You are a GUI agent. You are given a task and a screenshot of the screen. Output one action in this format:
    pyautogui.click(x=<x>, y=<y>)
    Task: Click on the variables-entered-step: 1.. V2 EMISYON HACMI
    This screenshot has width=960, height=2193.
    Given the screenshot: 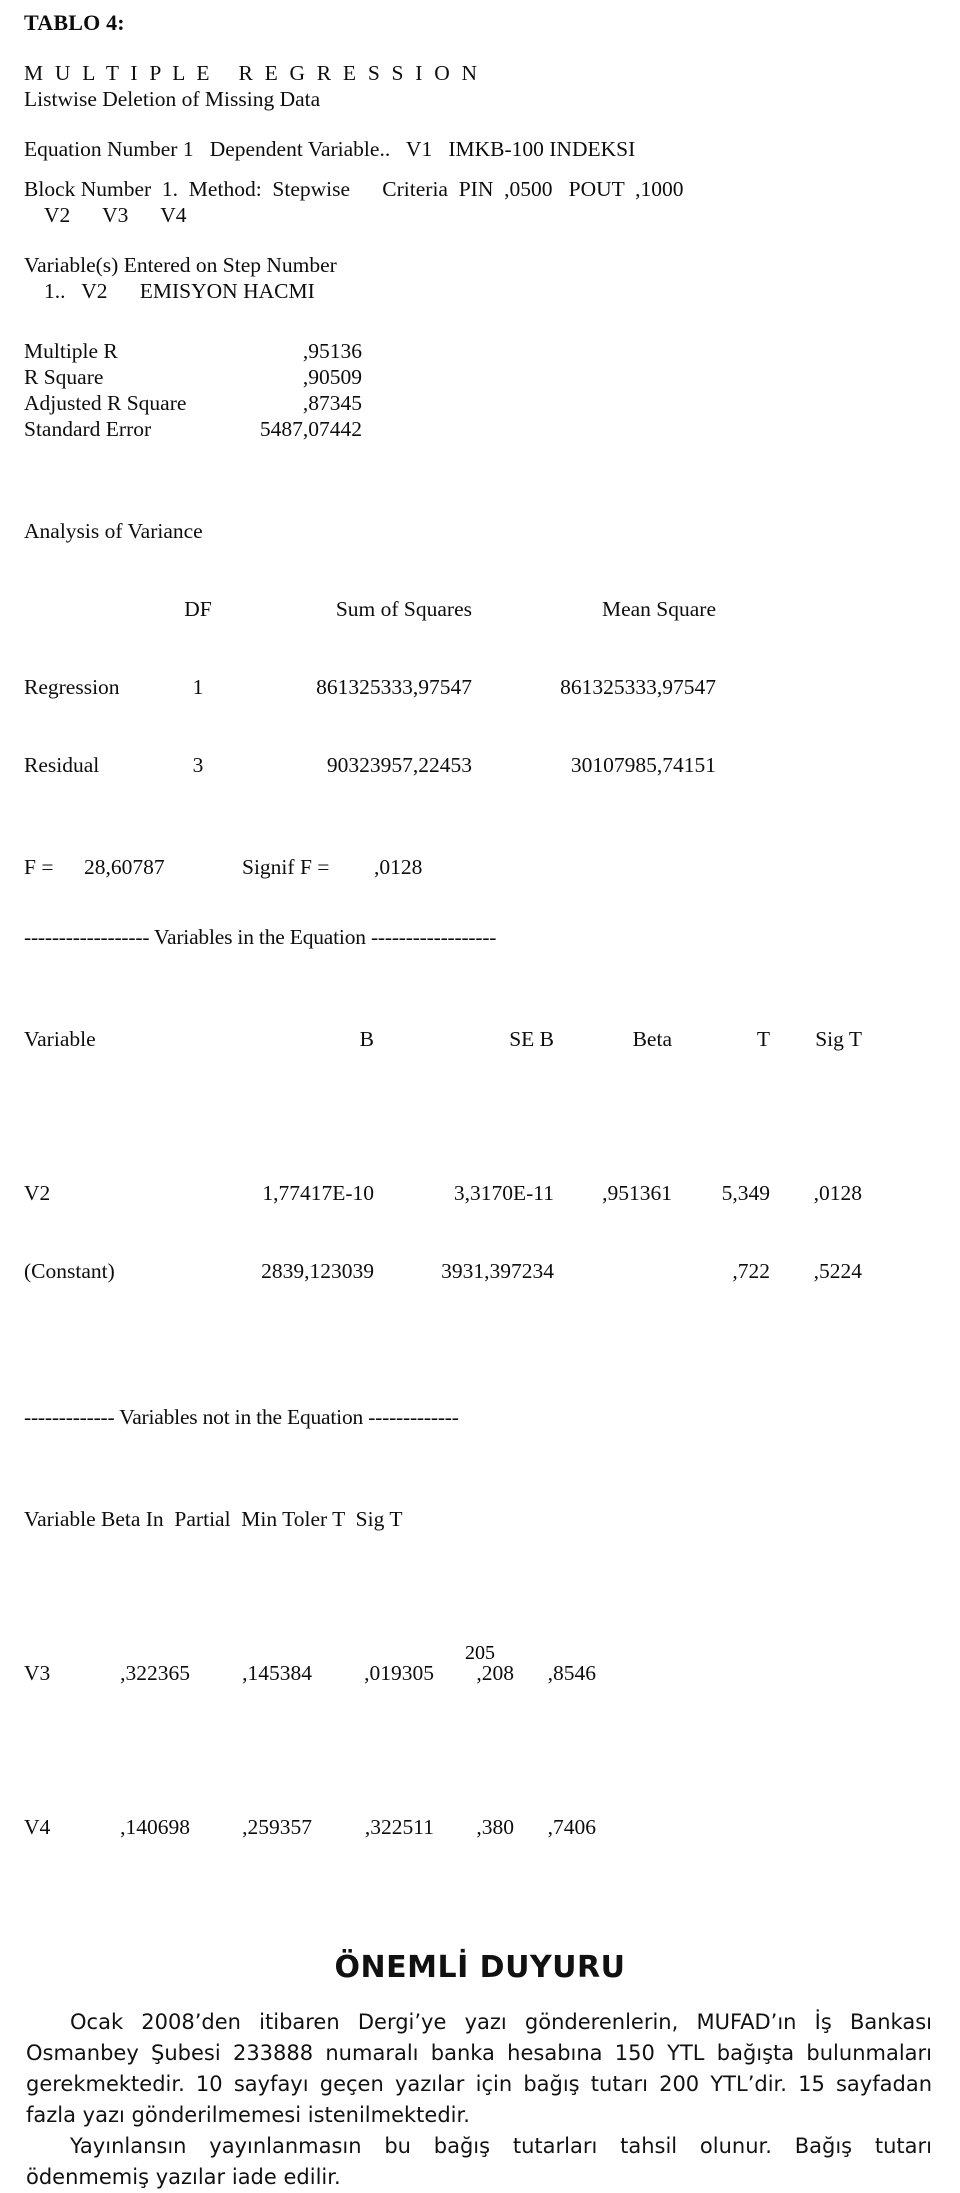 What is the action you would take?
    pyautogui.click(x=179, y=291)
    